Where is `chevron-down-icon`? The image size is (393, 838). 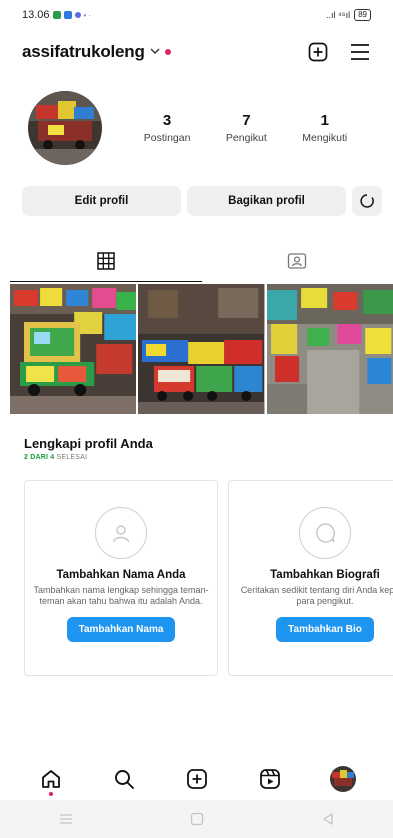
chevron-down-icon is located at coordinates (155, 52).